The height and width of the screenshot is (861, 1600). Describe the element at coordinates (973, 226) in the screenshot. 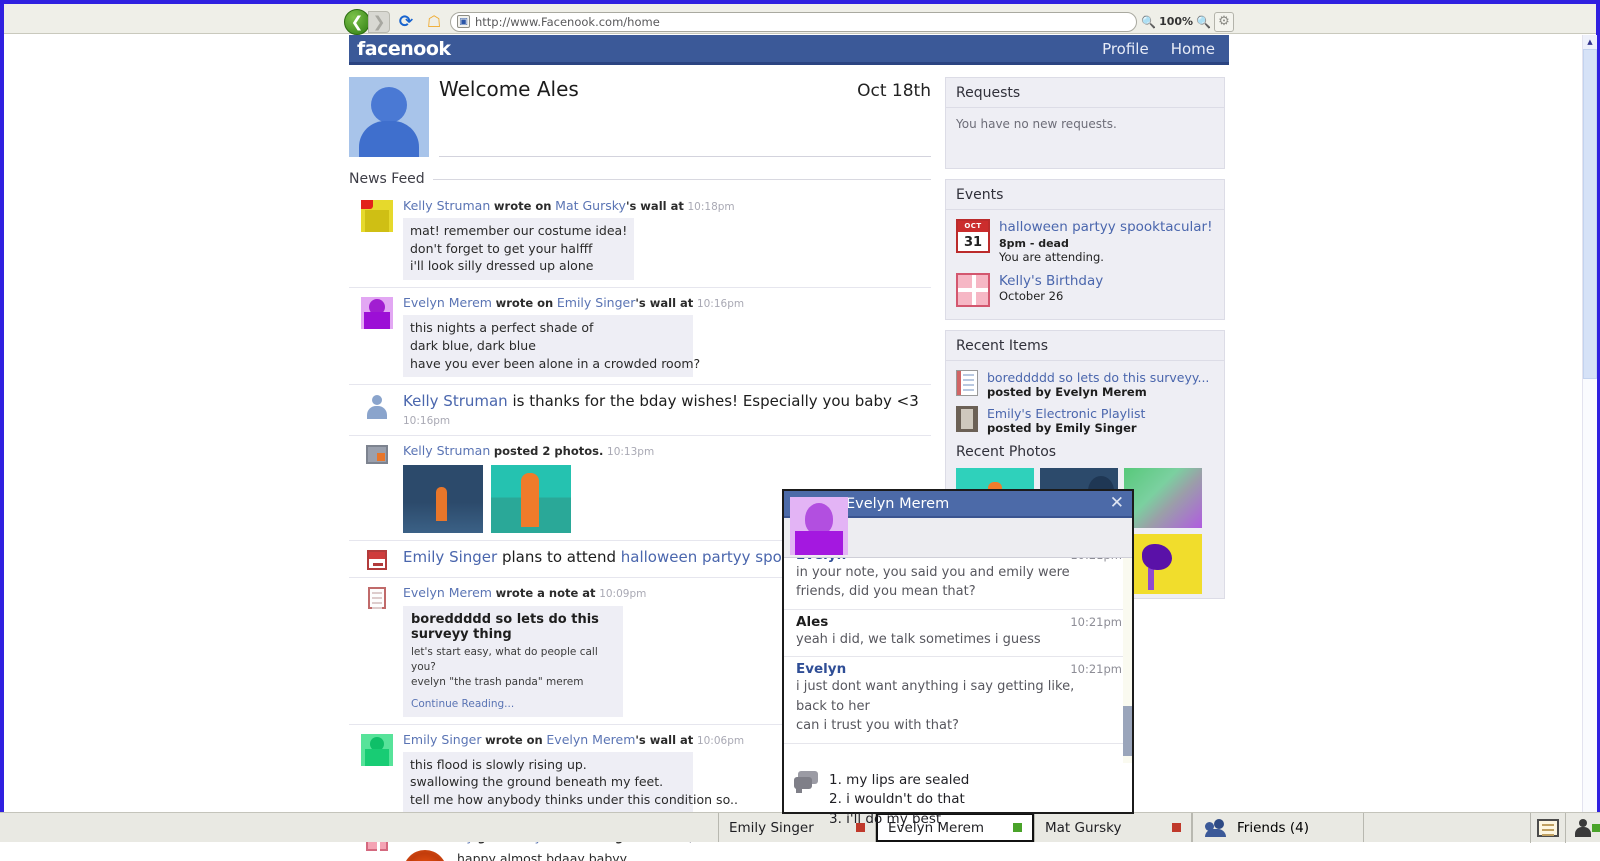

I see `calendar-month: OCT` at that location.